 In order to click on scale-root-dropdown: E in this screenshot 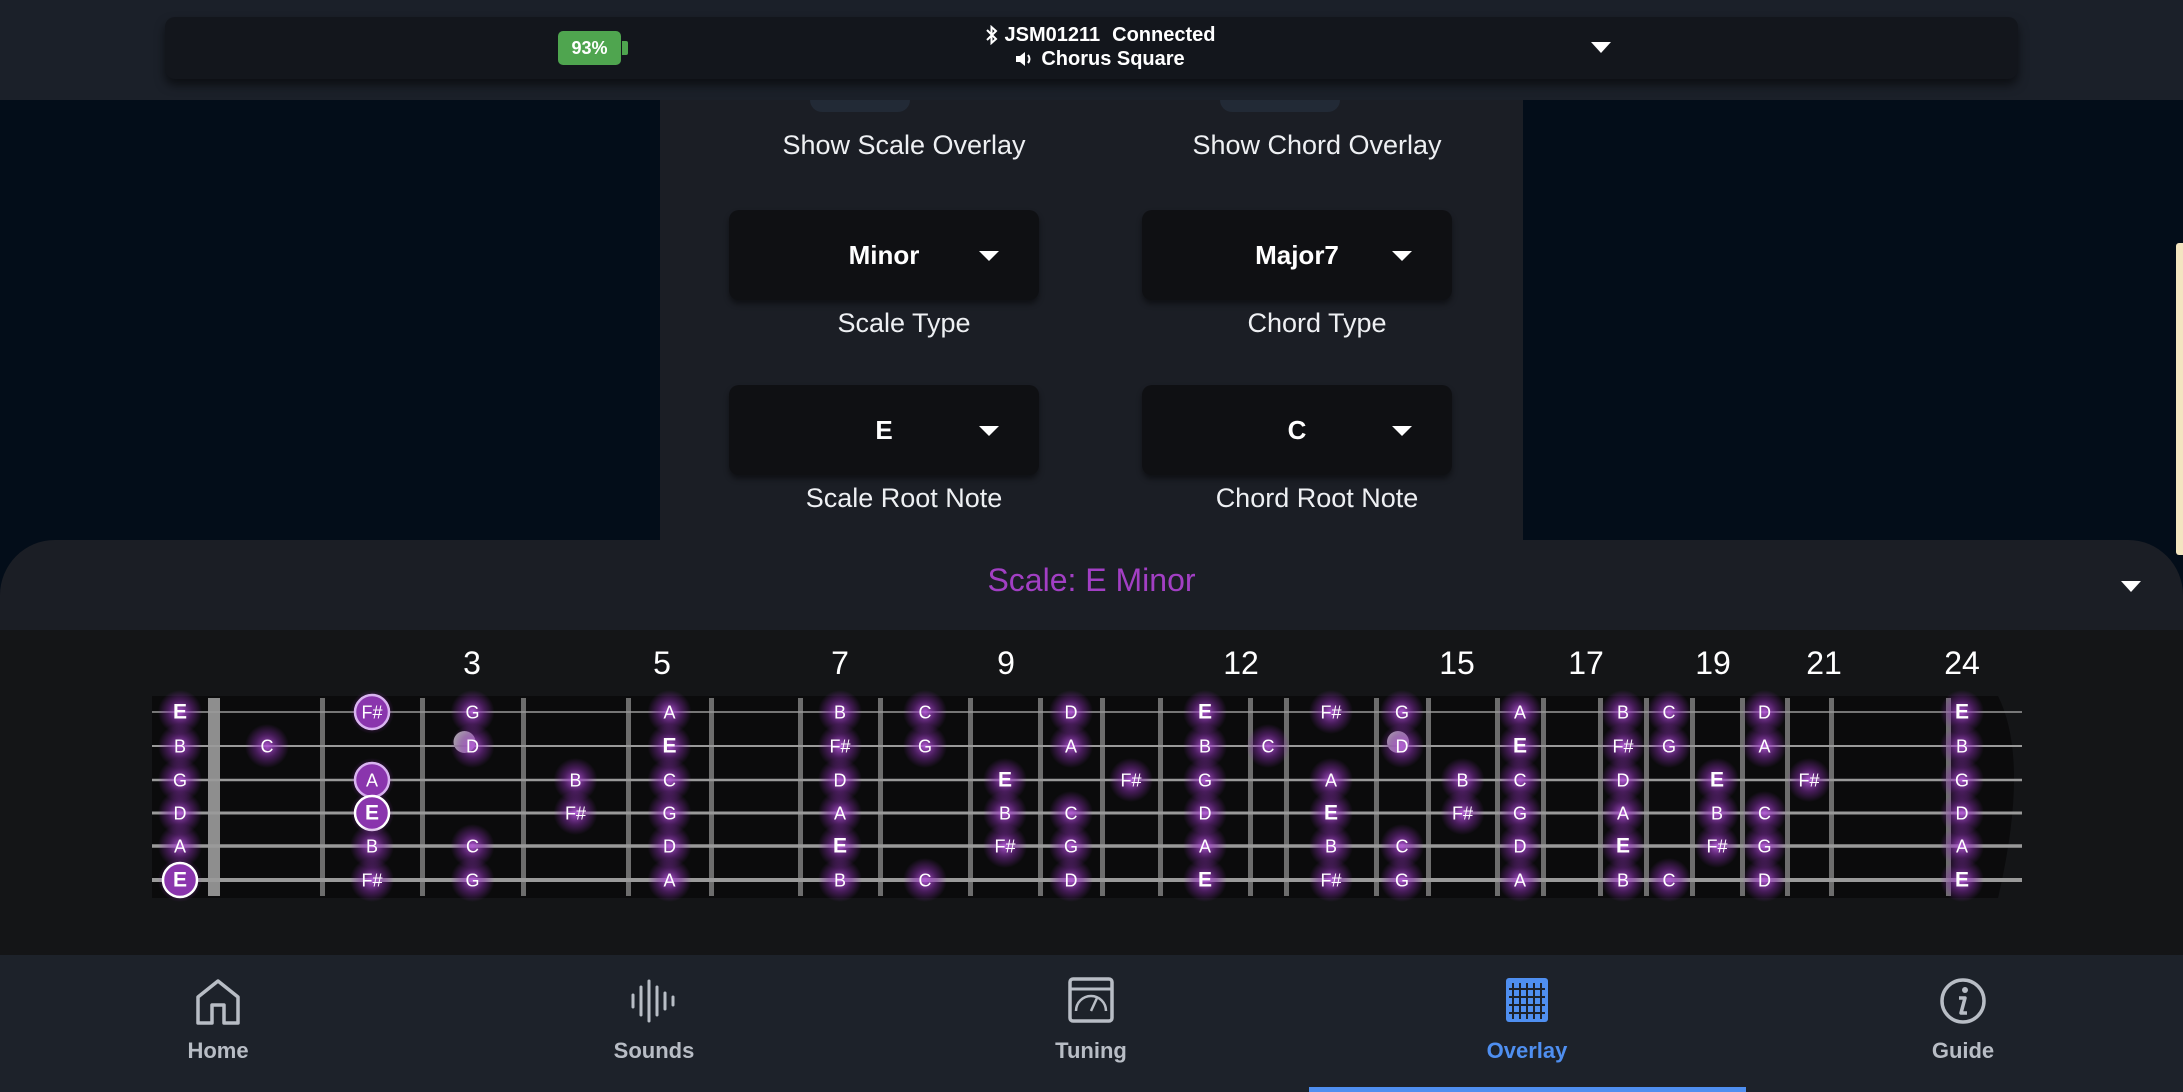, I will do `click(884, 430)`.